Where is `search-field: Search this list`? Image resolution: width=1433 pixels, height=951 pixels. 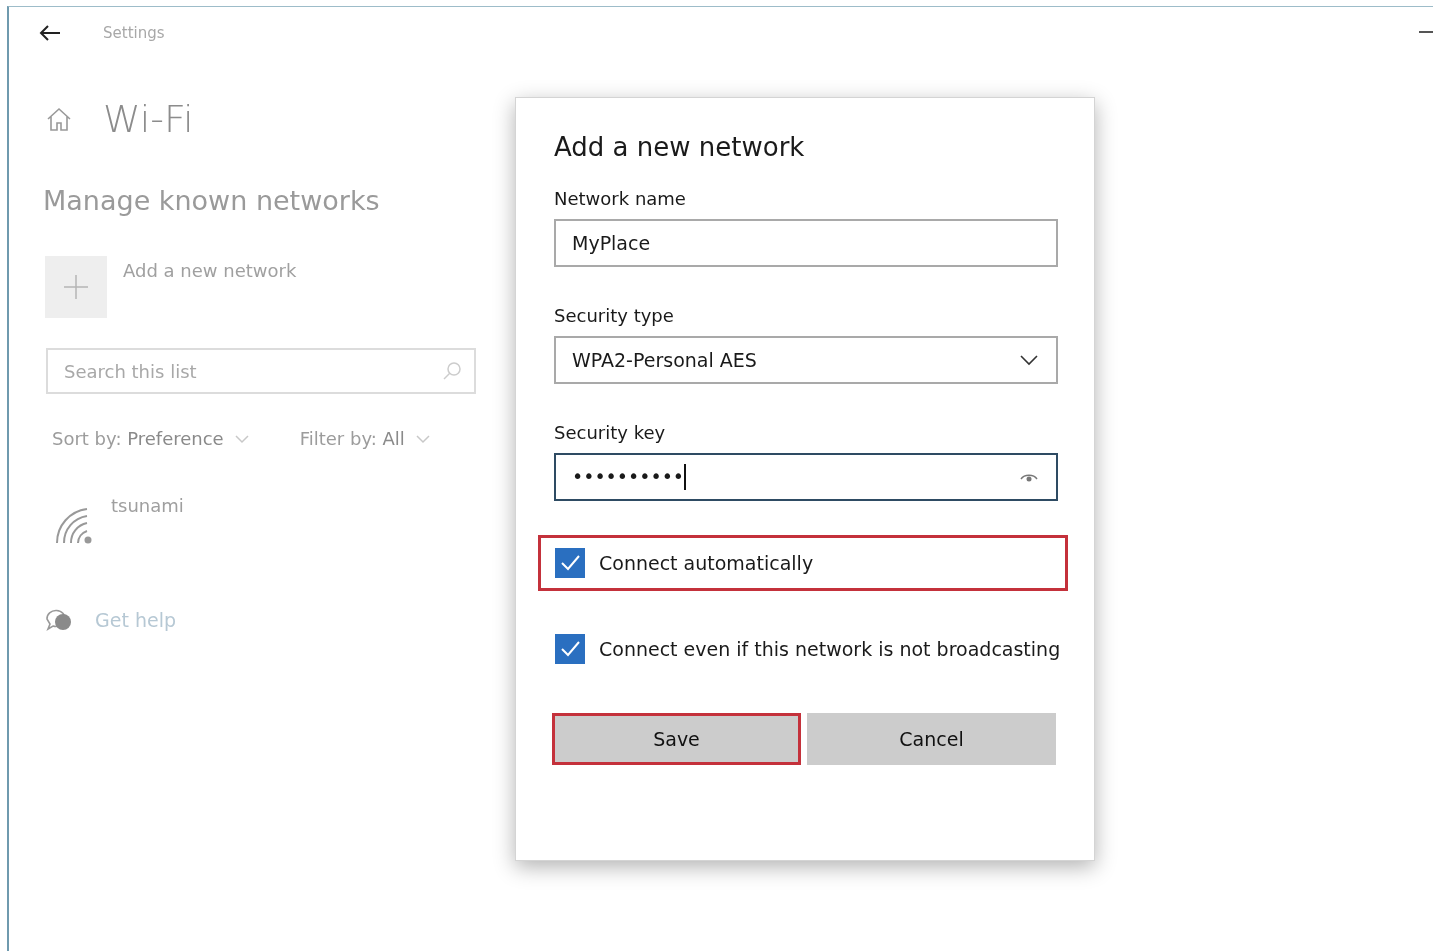
search-field: Search this list is located at coordinates (261, 371).